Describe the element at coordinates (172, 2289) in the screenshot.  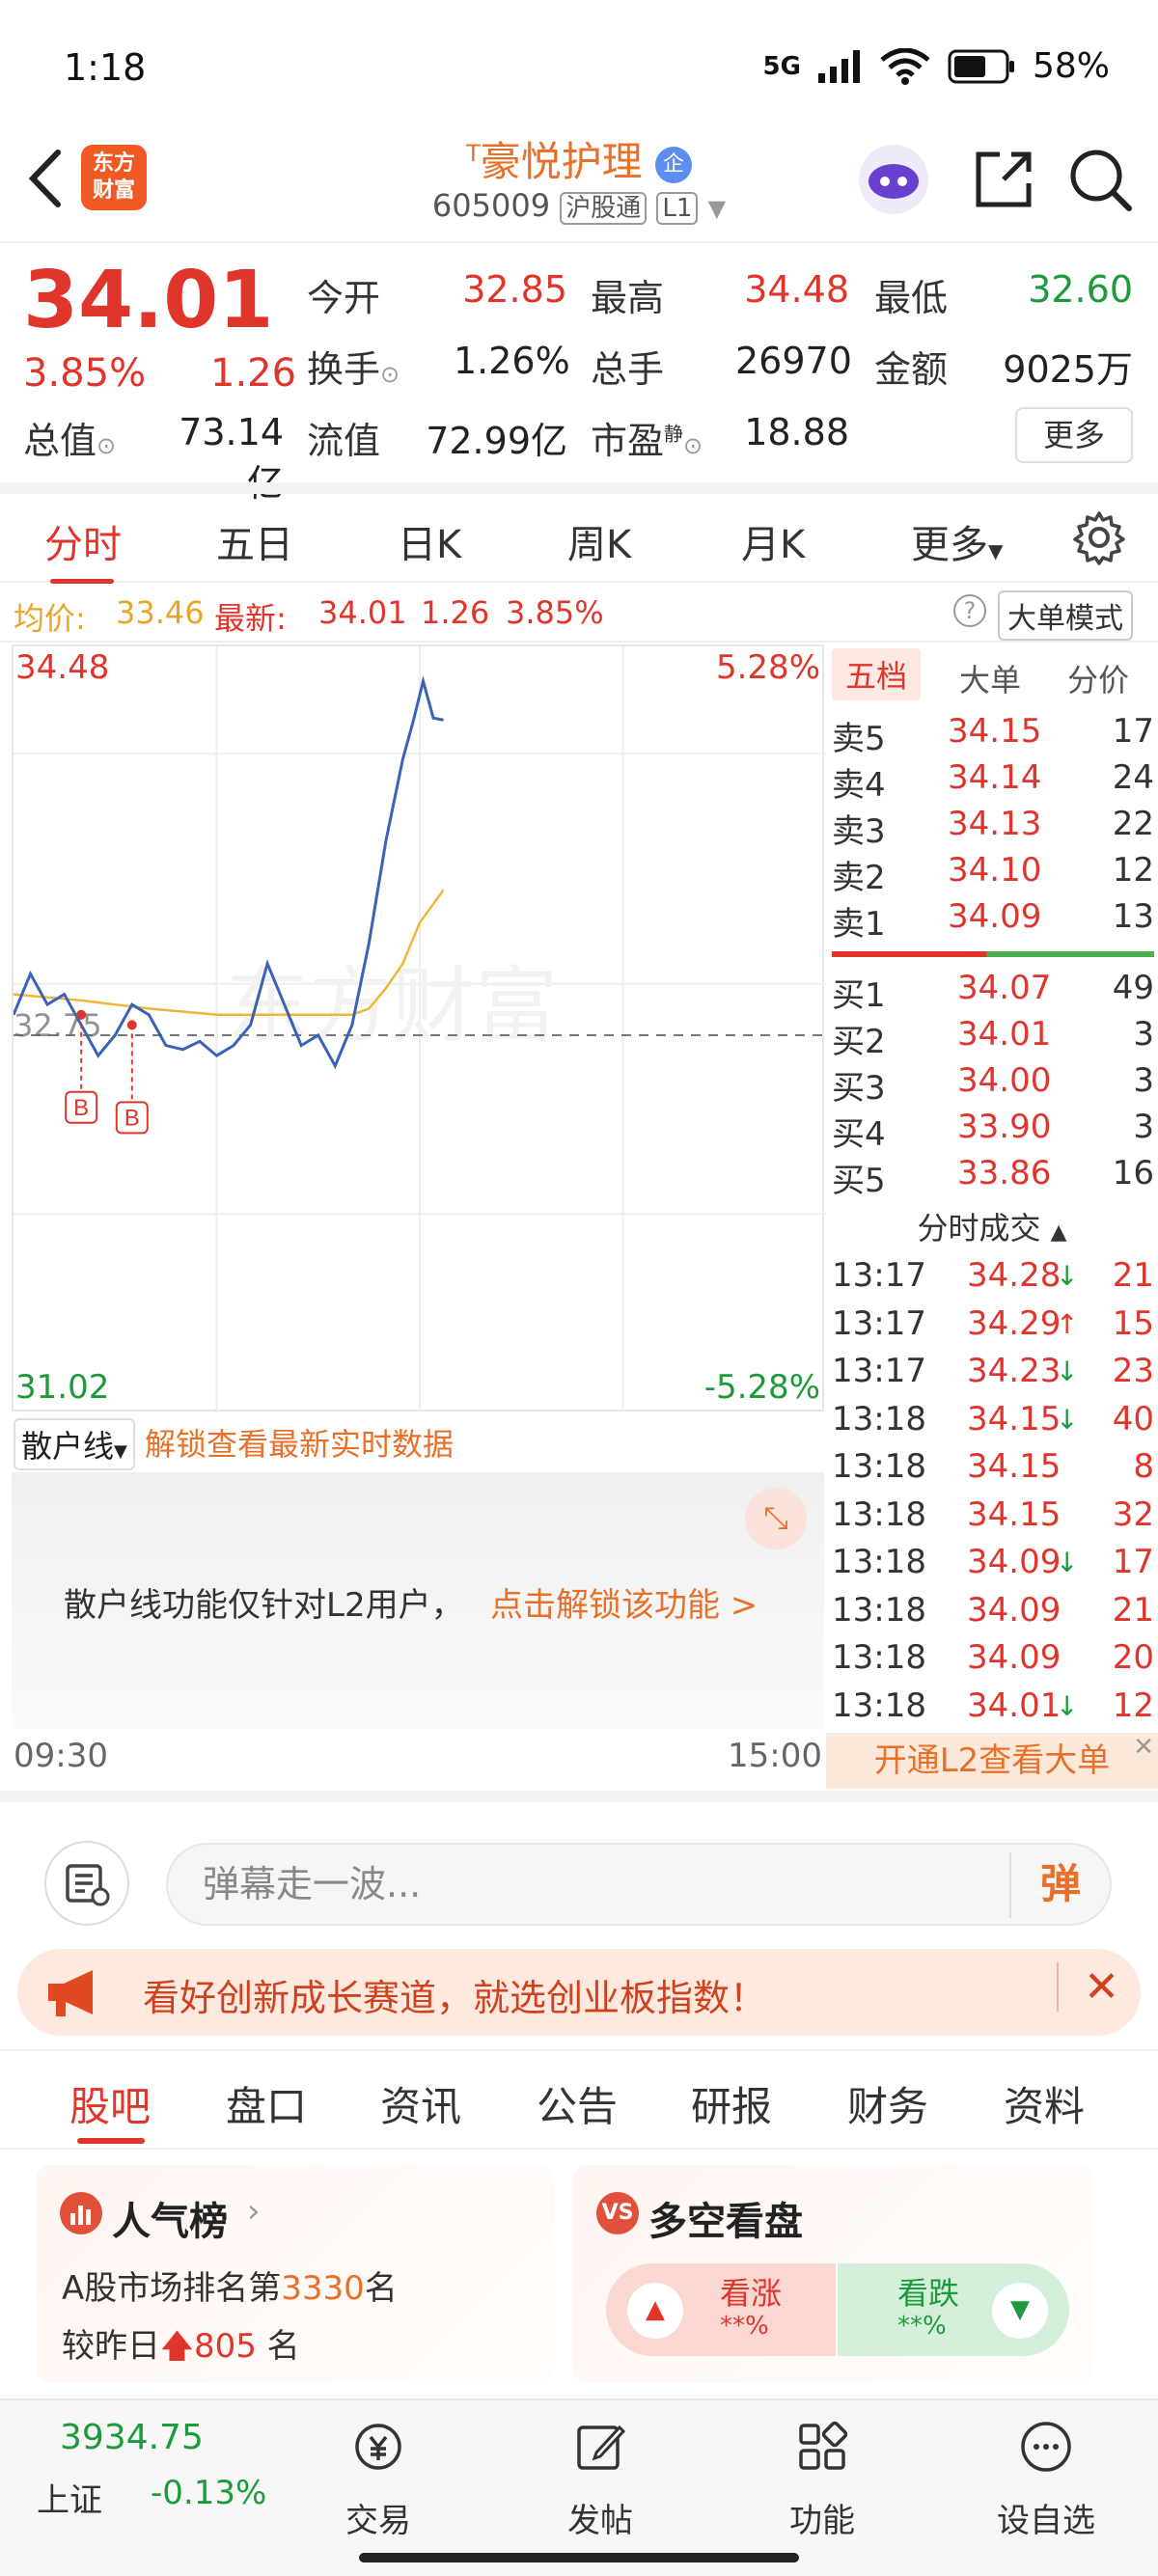
I see `rank-prefix: A股市场排名第` at that location.